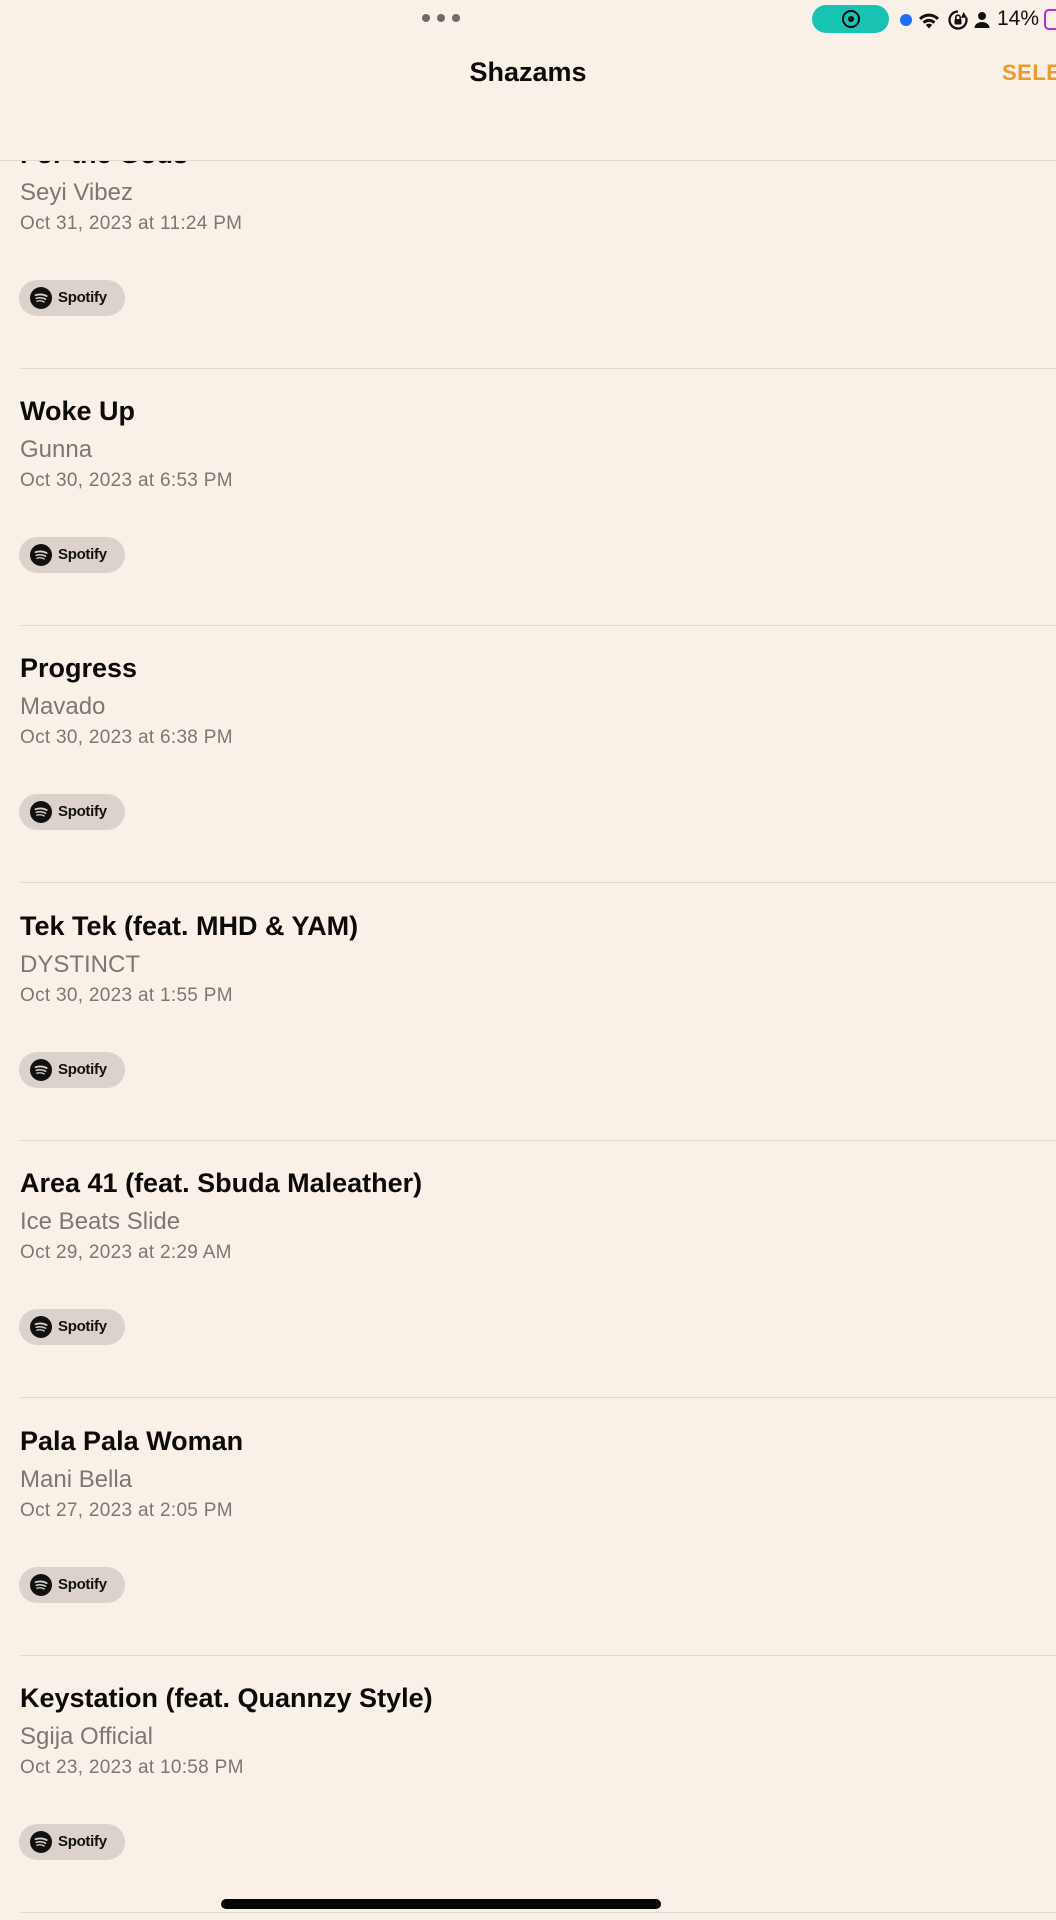  What do you see at coordinates (982, 20) in the screenshot?
I see `person-icon` at bounding box center [982, 20].